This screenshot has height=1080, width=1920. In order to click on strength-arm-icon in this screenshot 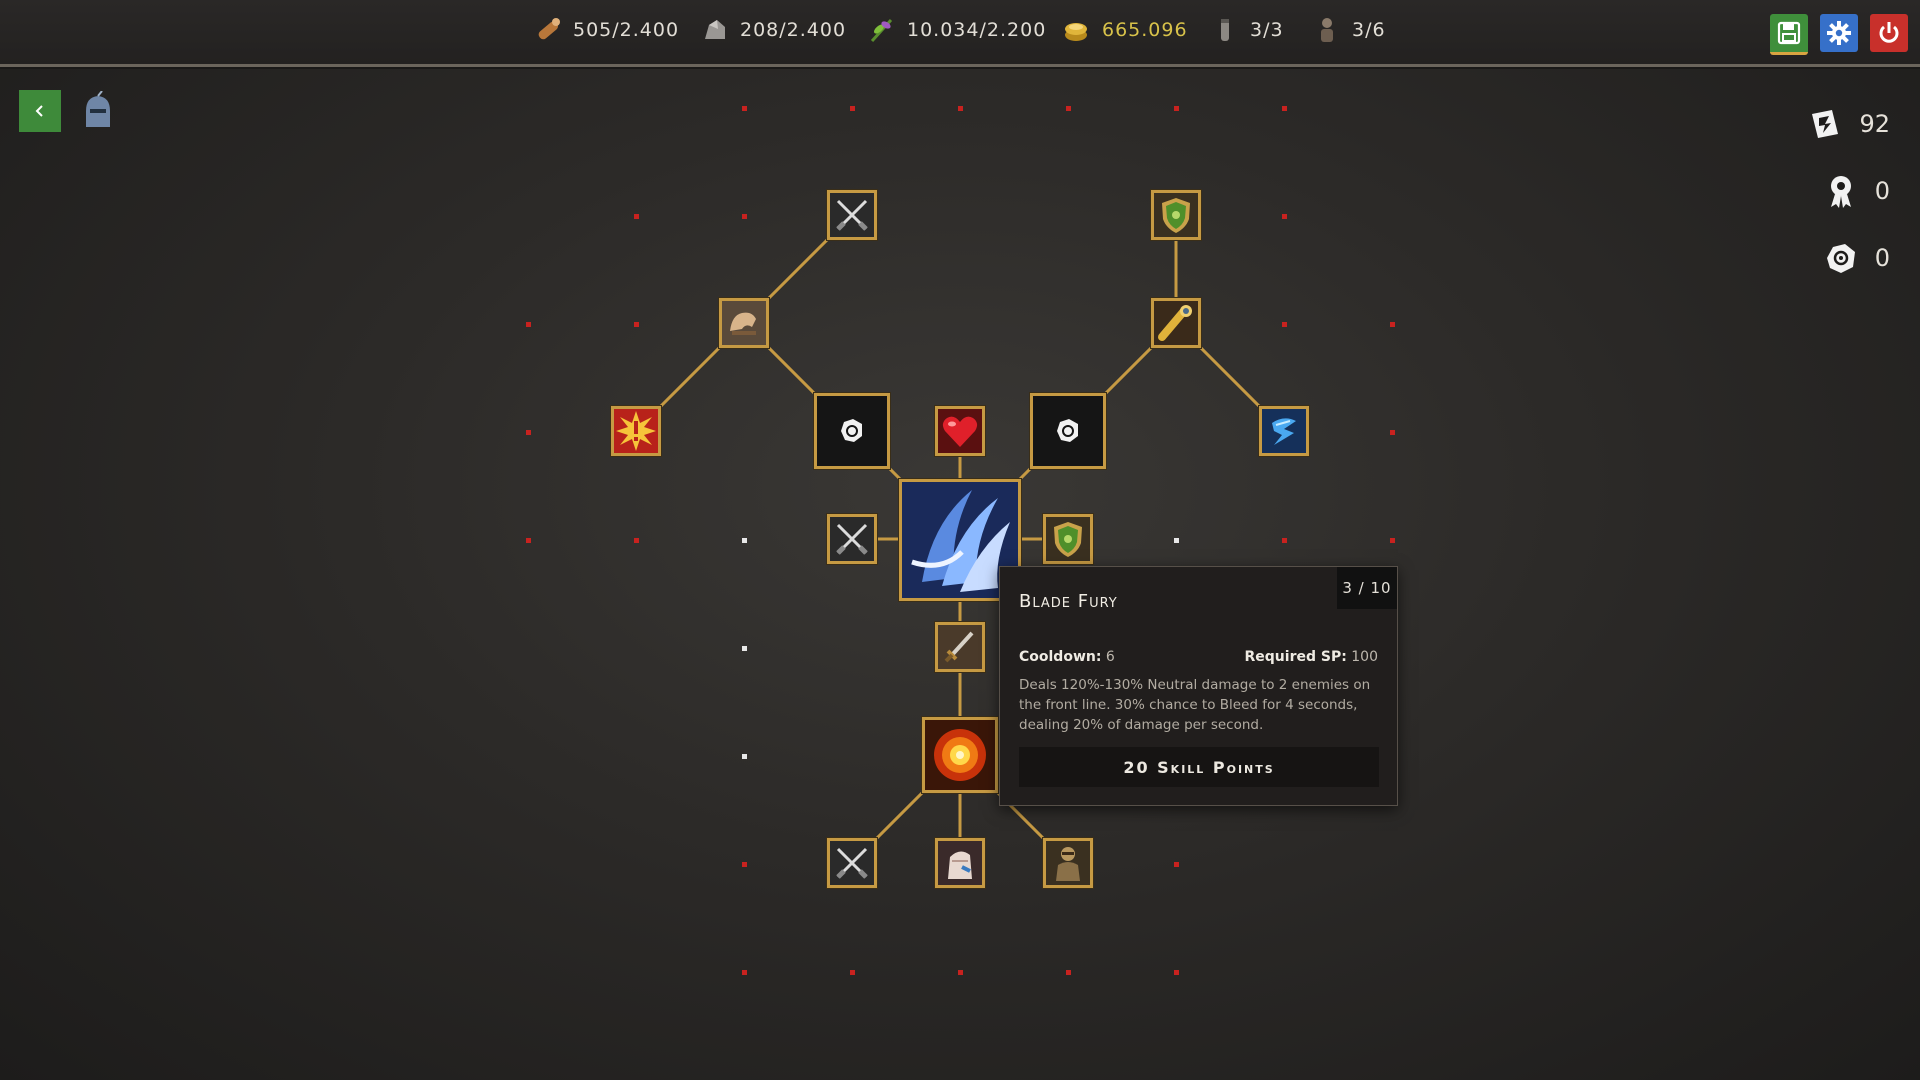, I will do `click(744, 323)`.